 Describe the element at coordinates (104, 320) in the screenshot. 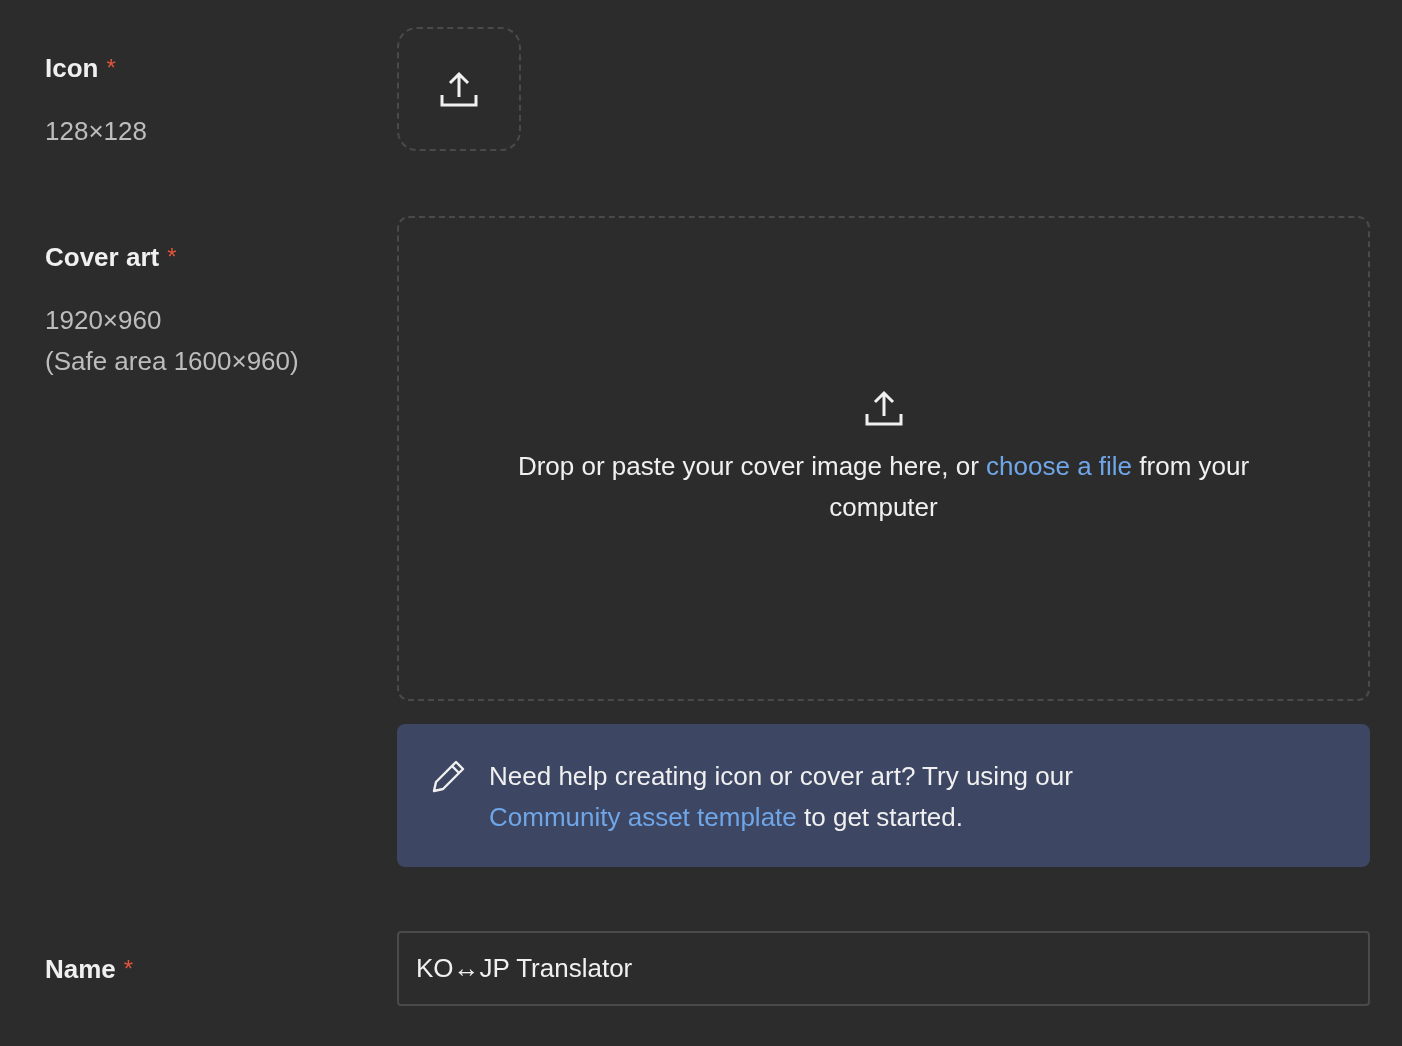

I see `size-hint: 1920×960` at that location.